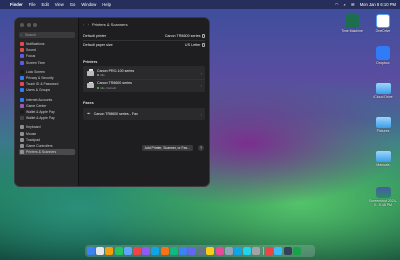 This screenshot has height=260, width=400. Describe the element at coordinates (89, 113) in the screenshot. I see `fax-icon: ✒` at that location.